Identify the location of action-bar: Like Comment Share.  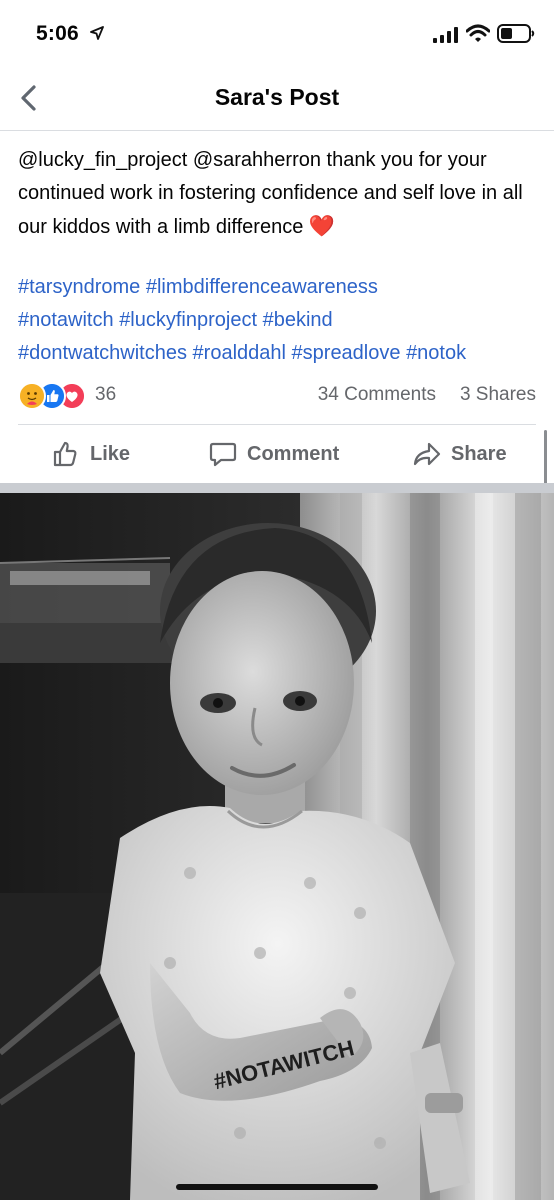
(277, 454).